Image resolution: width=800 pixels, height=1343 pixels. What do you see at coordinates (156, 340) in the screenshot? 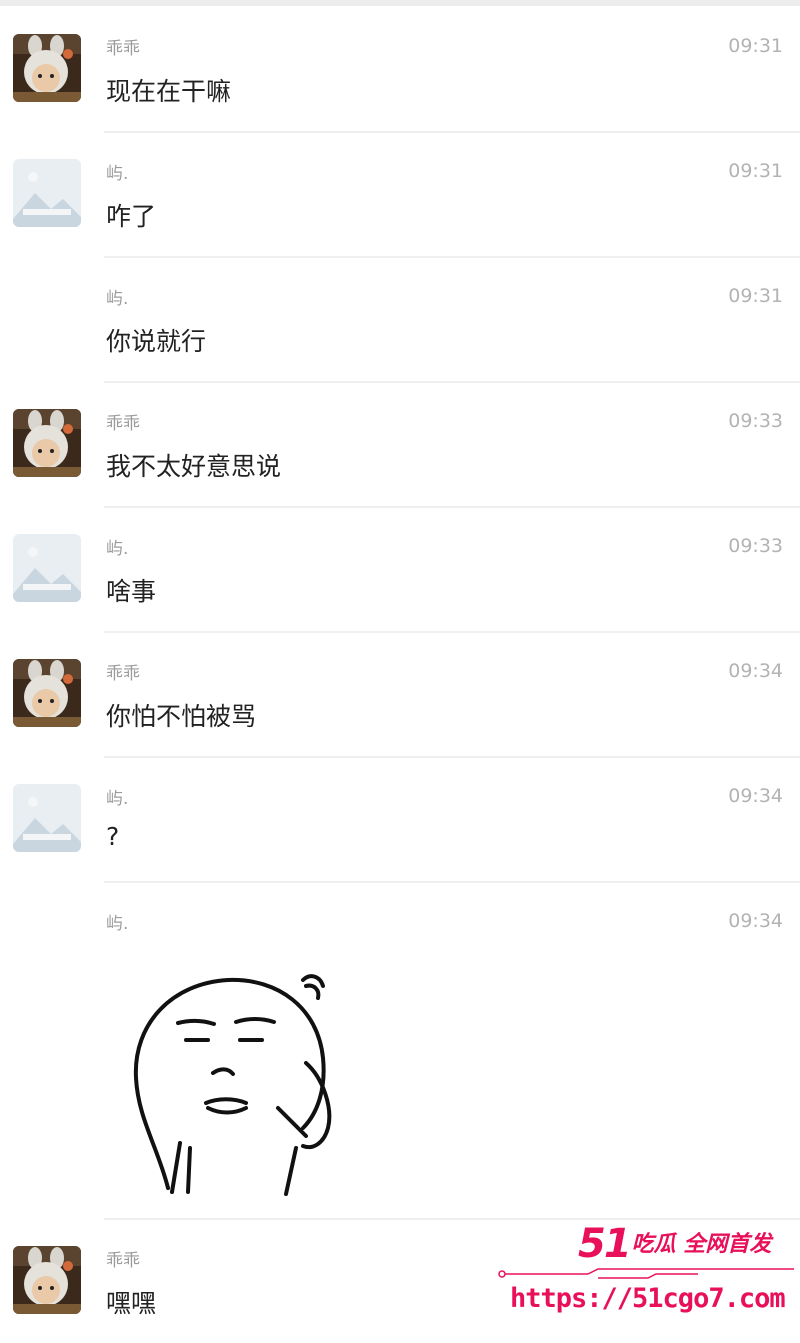
I see `message-text: 你说就行` at bounding box center [156, 340].